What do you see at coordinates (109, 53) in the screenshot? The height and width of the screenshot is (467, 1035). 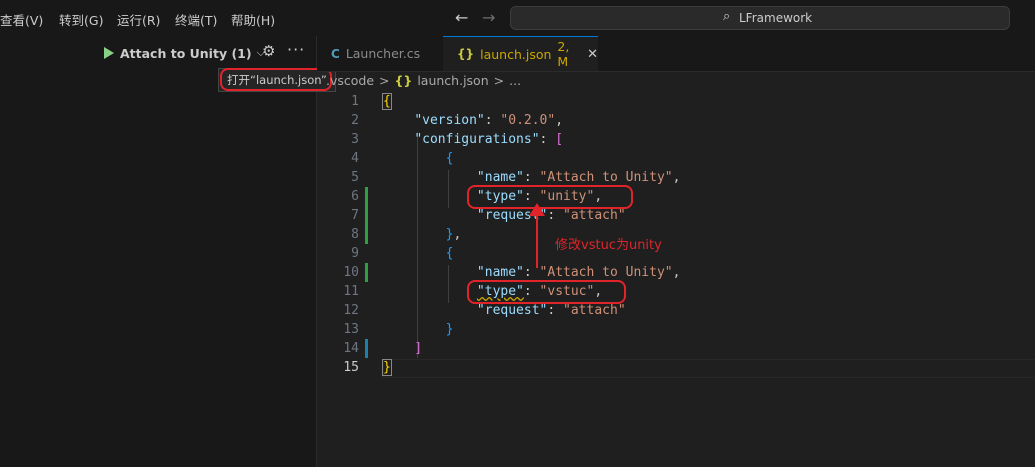 I see `play-icon` at bounding box center [109, 53].